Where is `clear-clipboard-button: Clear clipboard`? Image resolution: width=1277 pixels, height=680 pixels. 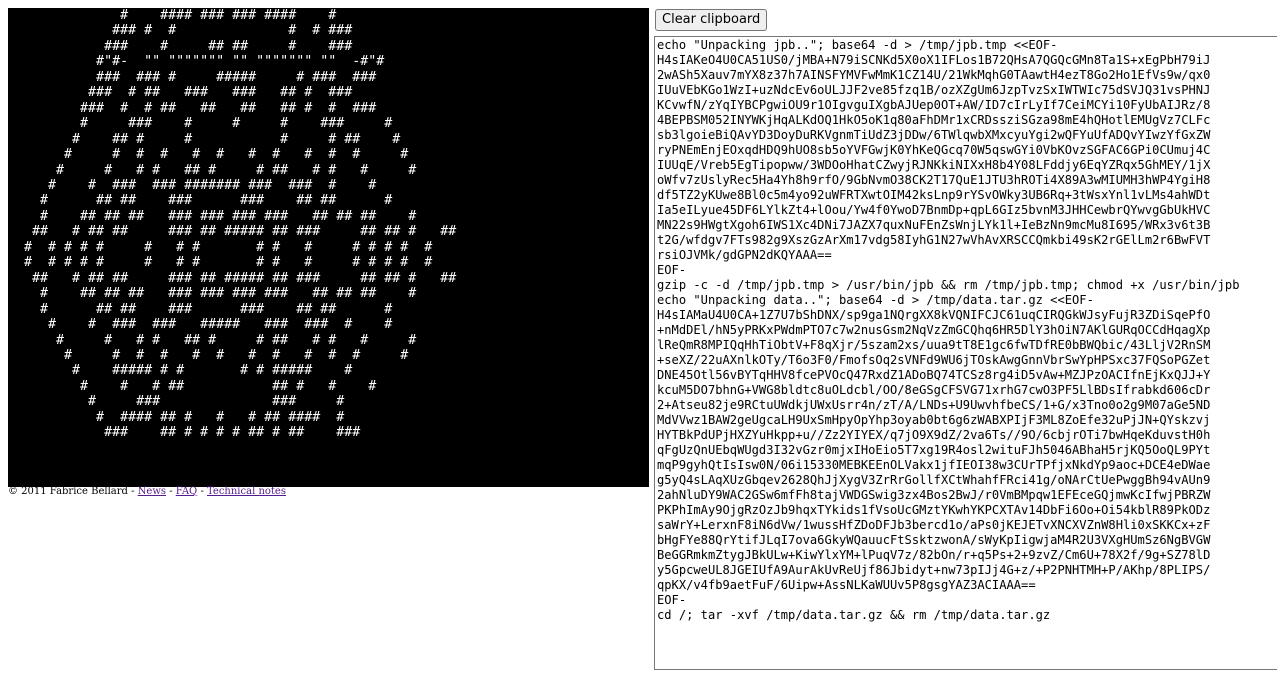
clear-clipboard-button: Clear clipboard is located at coordinates (711, 20).